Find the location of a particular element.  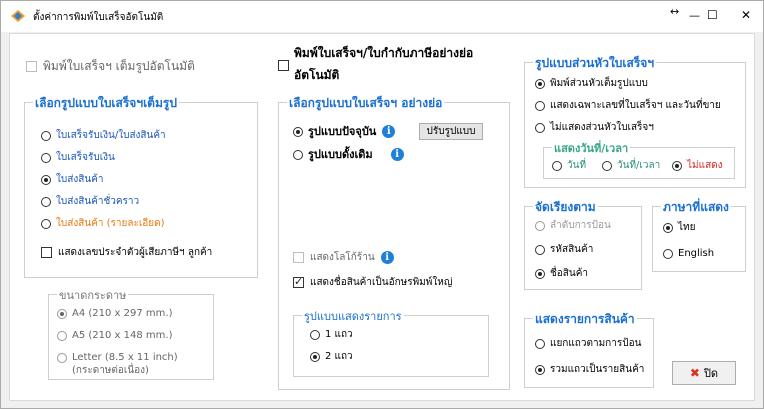

paper-a4-option: A4 (210 x 297 mm.) is located at coordinates (114, 313).